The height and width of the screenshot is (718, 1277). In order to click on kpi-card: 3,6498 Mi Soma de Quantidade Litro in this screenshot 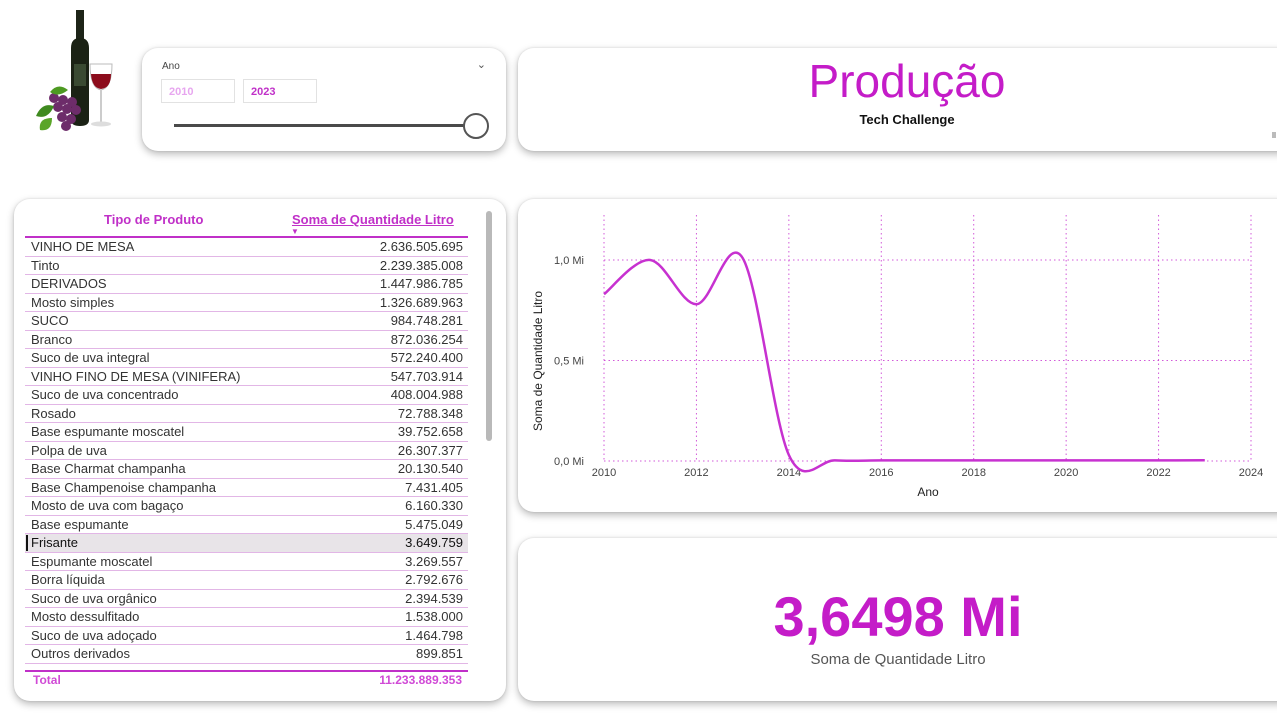, I will do `click(897, 619)`.